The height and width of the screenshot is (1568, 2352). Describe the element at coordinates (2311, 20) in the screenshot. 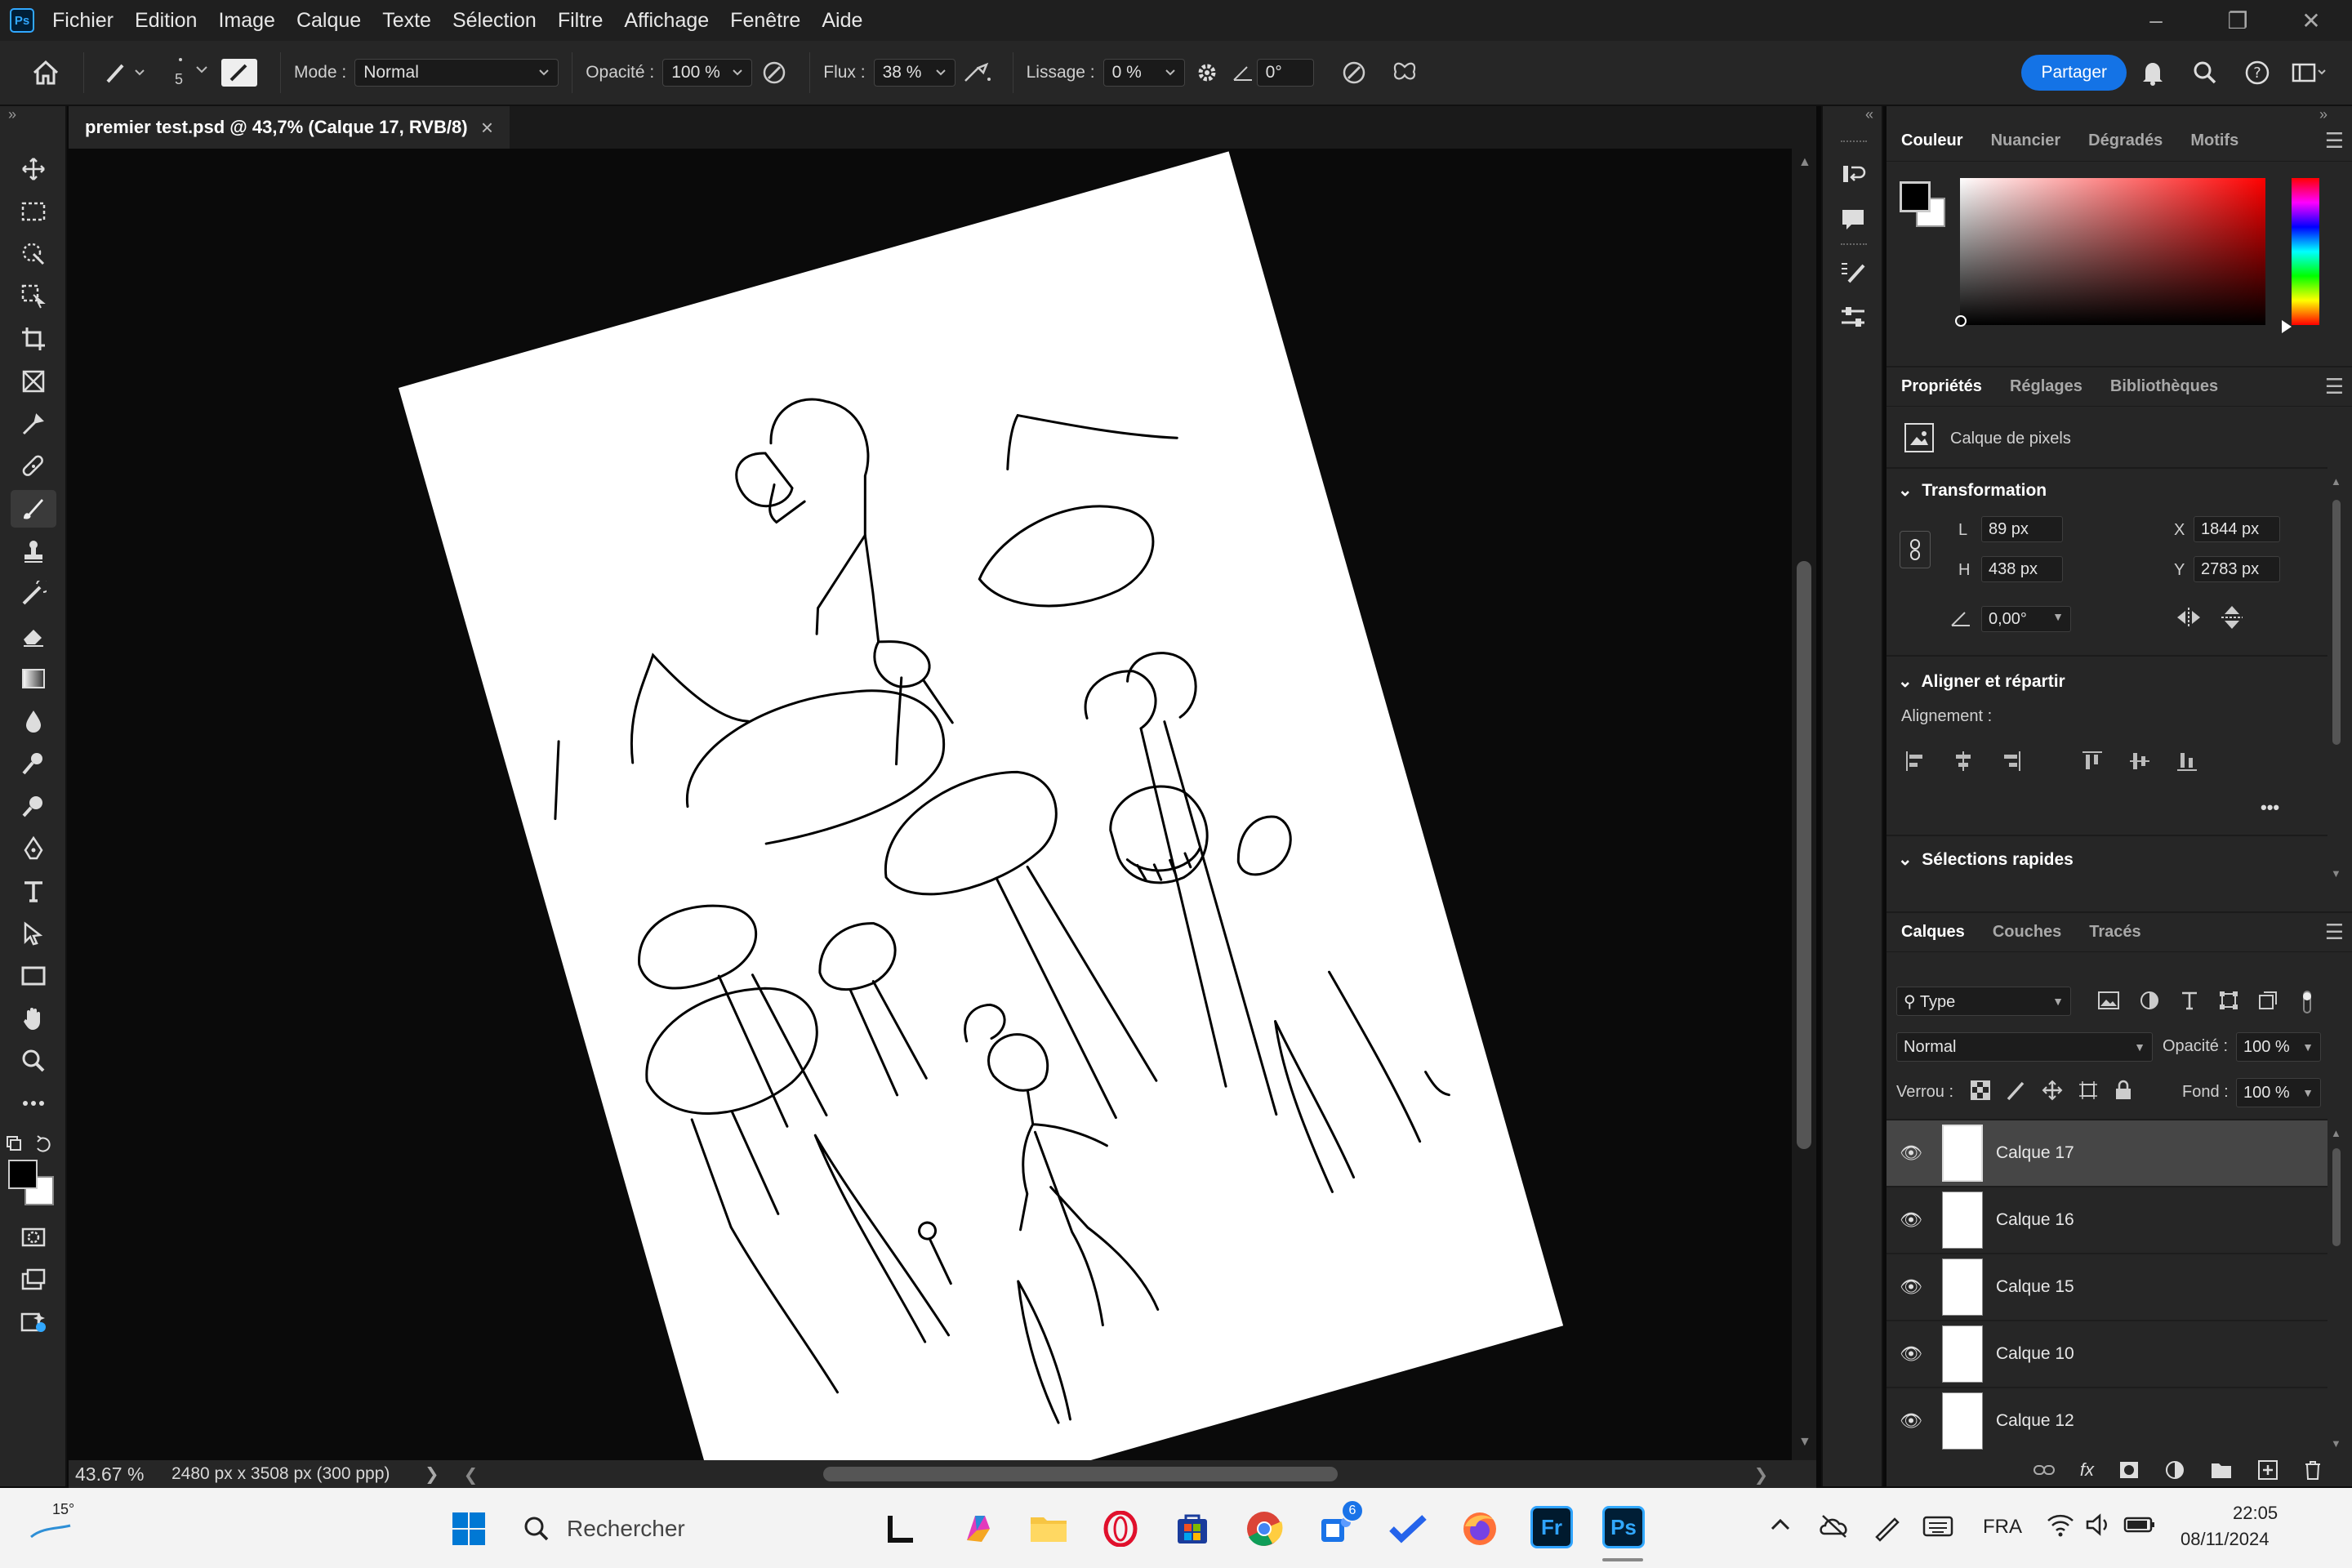

I see `close-window-button: ✕` at that location.